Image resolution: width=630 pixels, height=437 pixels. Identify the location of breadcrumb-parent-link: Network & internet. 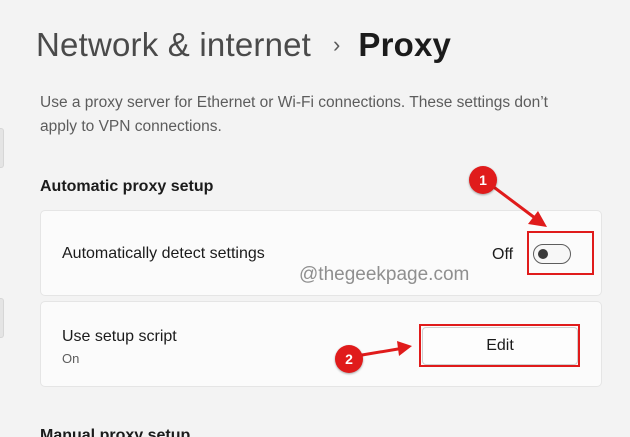
(173, 45).